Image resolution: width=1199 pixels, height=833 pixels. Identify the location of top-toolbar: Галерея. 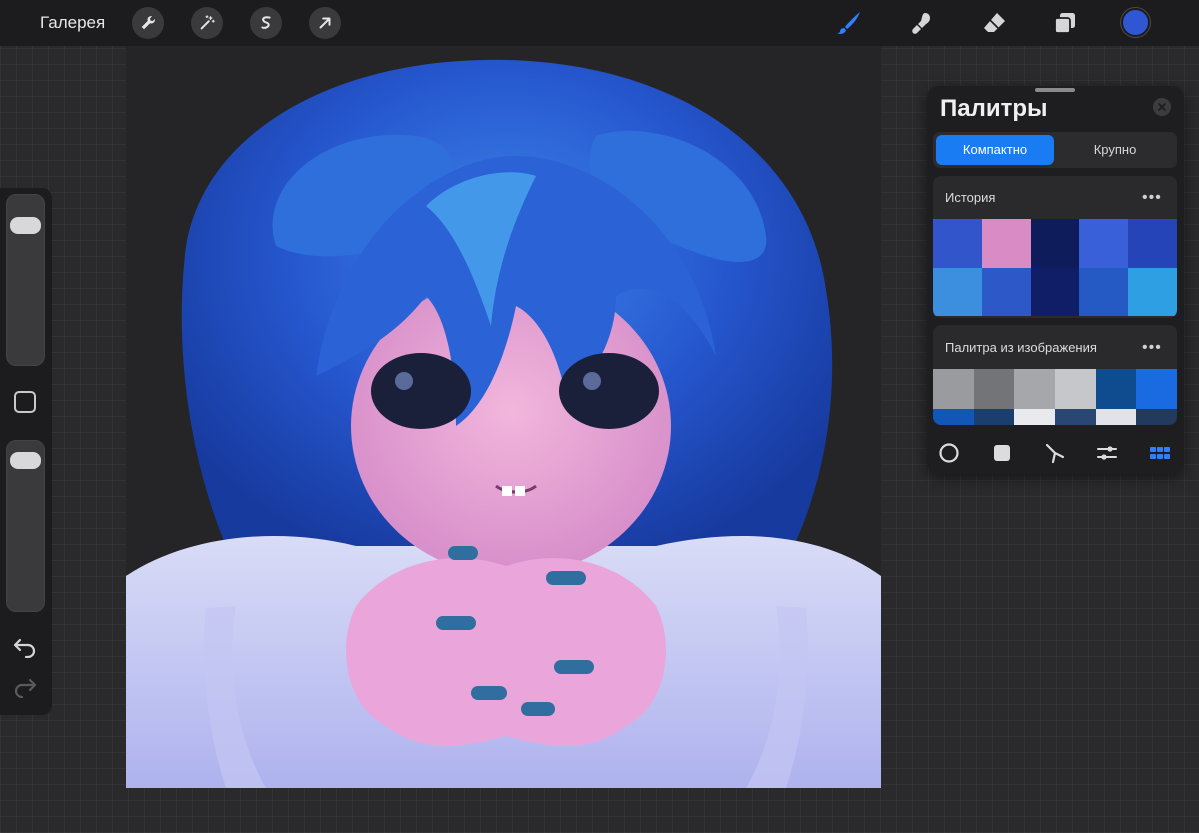
(599, 23).